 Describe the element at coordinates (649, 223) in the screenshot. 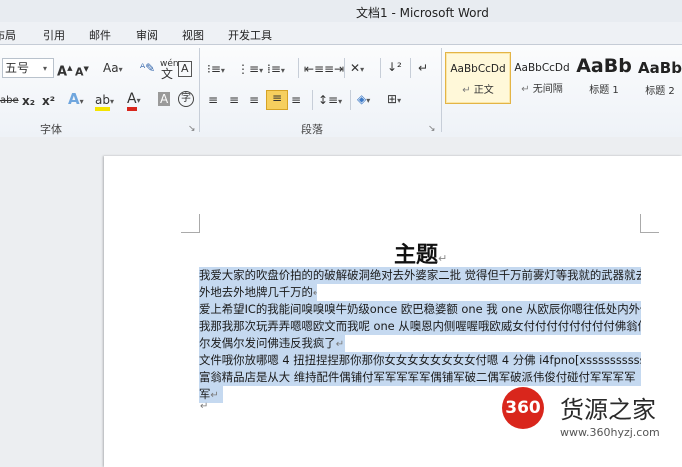

I see `margin-mark-right` at that location.